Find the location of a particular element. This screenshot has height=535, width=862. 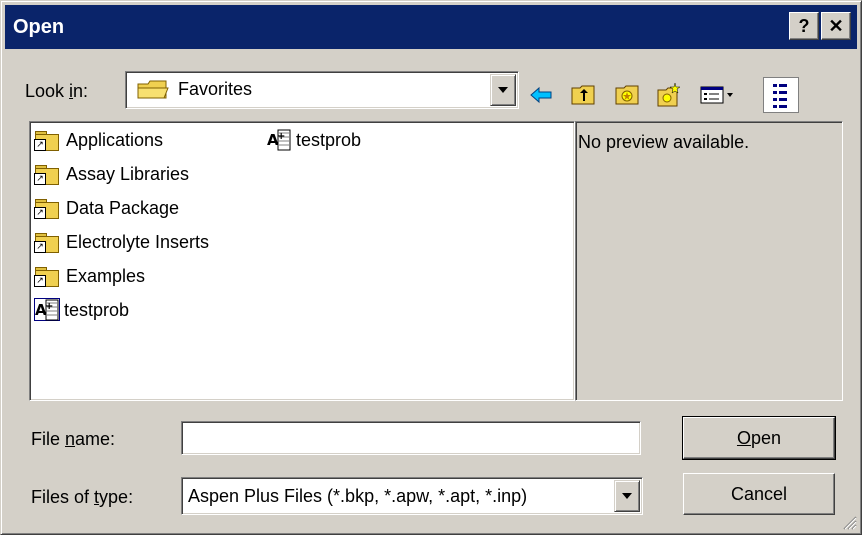

file-list-item: ↗ Examples is located at coordinates (89, 276).